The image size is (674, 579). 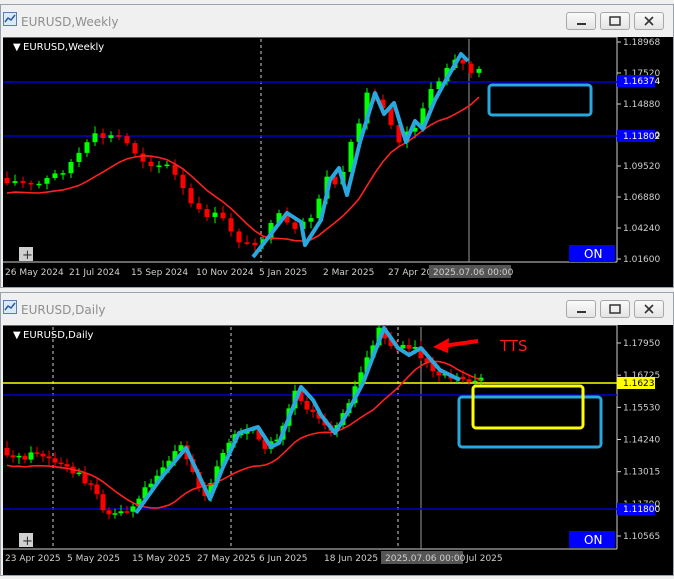 What do you see at coordinates (283, 273) in the screenshot?
I see `weekly-date-label: 5 Jan 2025` at bounding box center [283, 273].